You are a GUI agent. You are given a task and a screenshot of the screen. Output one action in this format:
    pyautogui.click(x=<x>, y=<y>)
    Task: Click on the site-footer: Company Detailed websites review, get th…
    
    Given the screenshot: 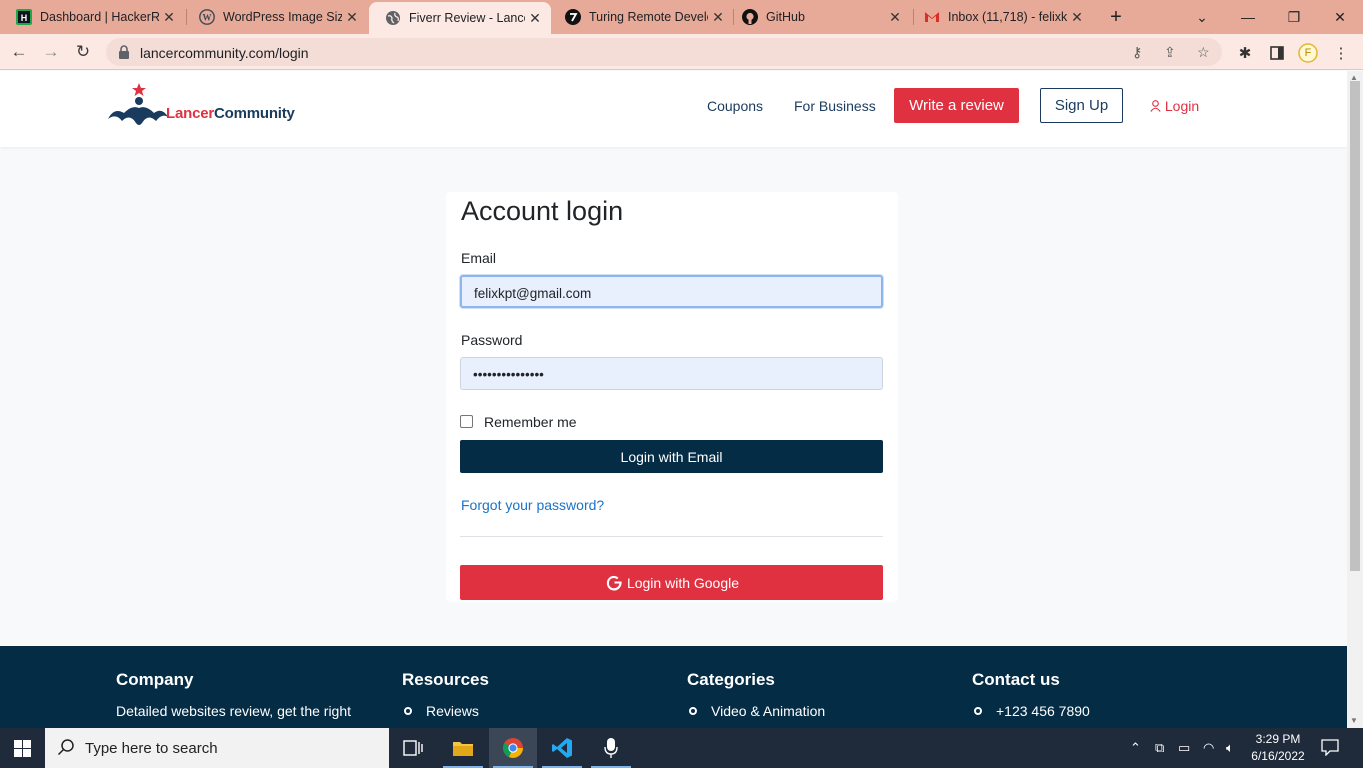 What is the action you would take?
    pyautogui.click(x=673, y=687)
    